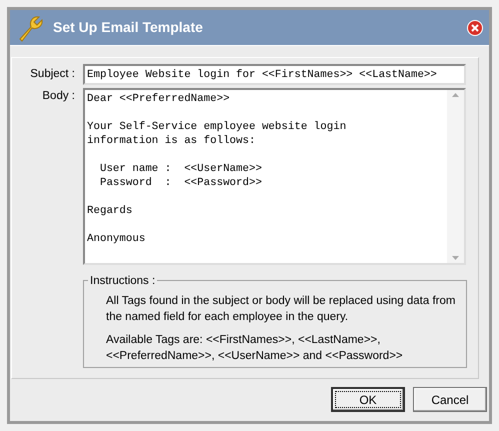 This screenshot has width=499, height=431. I want to click on scrollbar, so click(455, 176).